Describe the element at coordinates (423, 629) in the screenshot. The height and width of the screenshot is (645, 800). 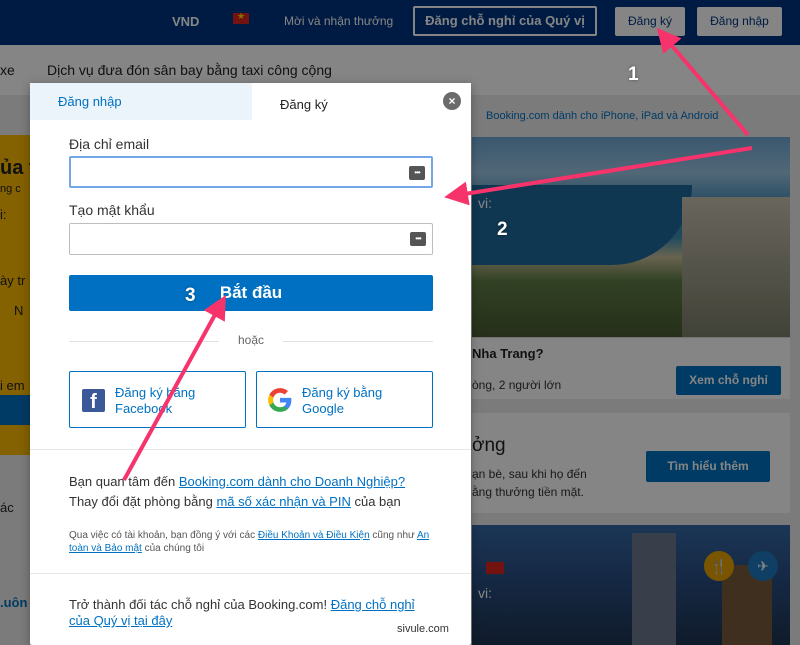
I see `watermark: sivule.com` at that location.